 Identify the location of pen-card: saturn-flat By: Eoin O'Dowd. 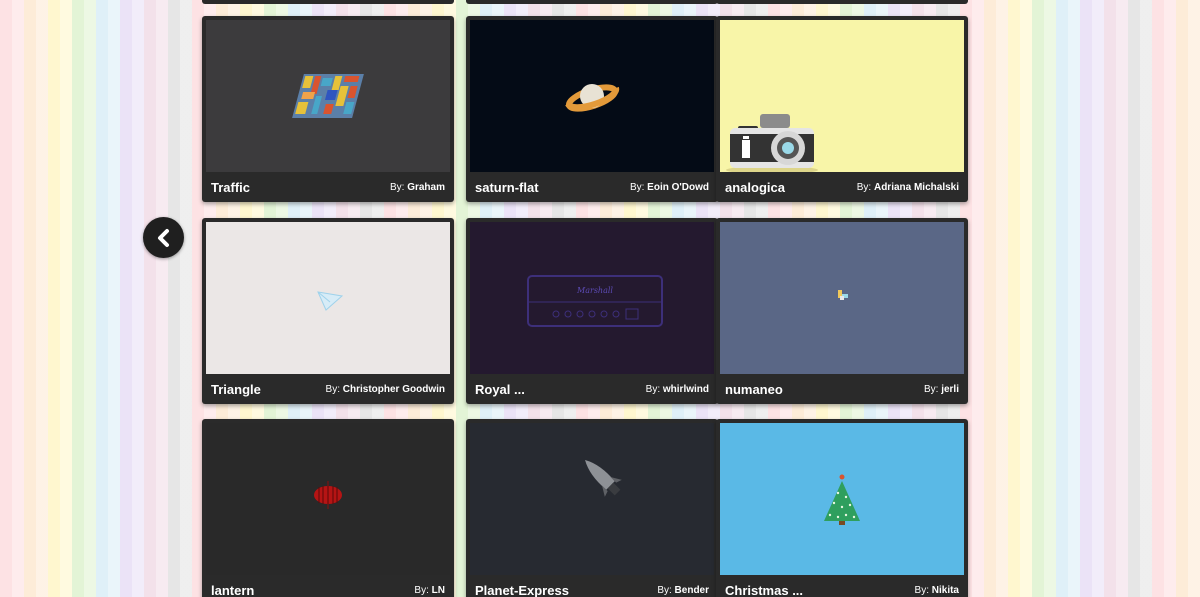
(592, 109).